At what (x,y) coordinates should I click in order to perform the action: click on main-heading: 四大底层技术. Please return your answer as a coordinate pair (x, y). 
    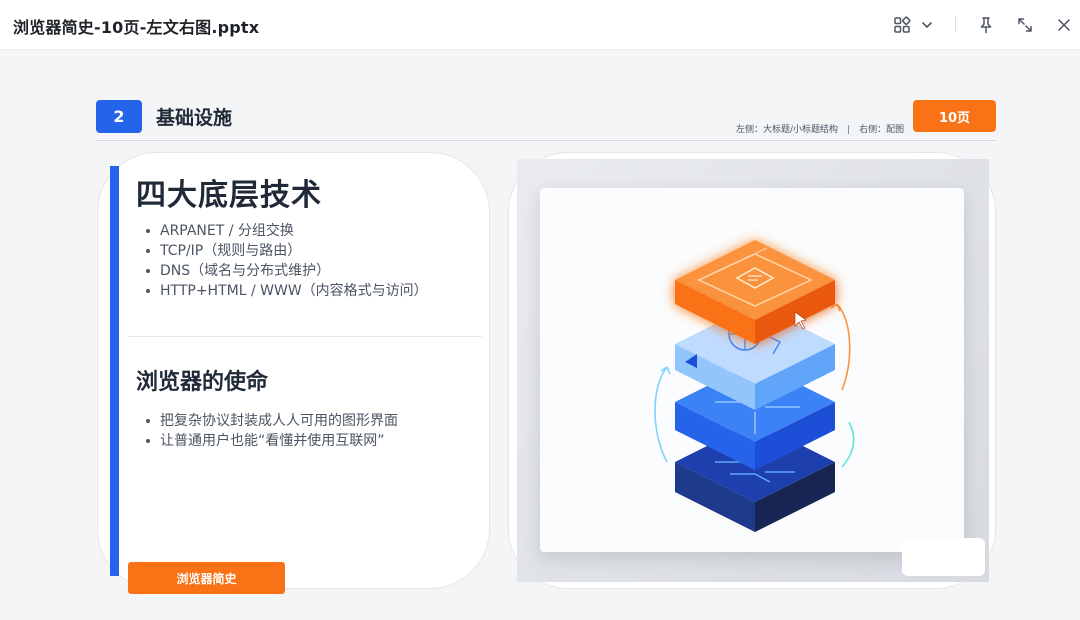
    Looking at the image, I should click on (229, 195).